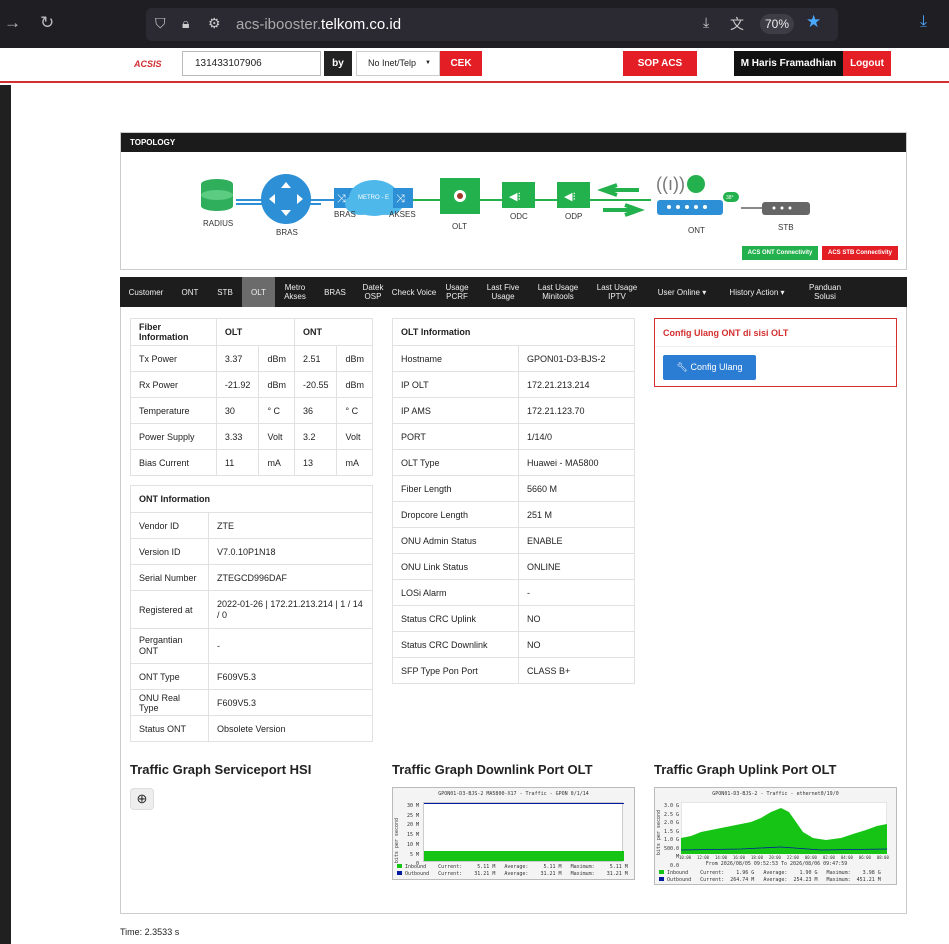  Describe the element at coordinates (251, 551) in the screenshot. I see `table-row: Version ID V7.0.10P1N18` at that location.